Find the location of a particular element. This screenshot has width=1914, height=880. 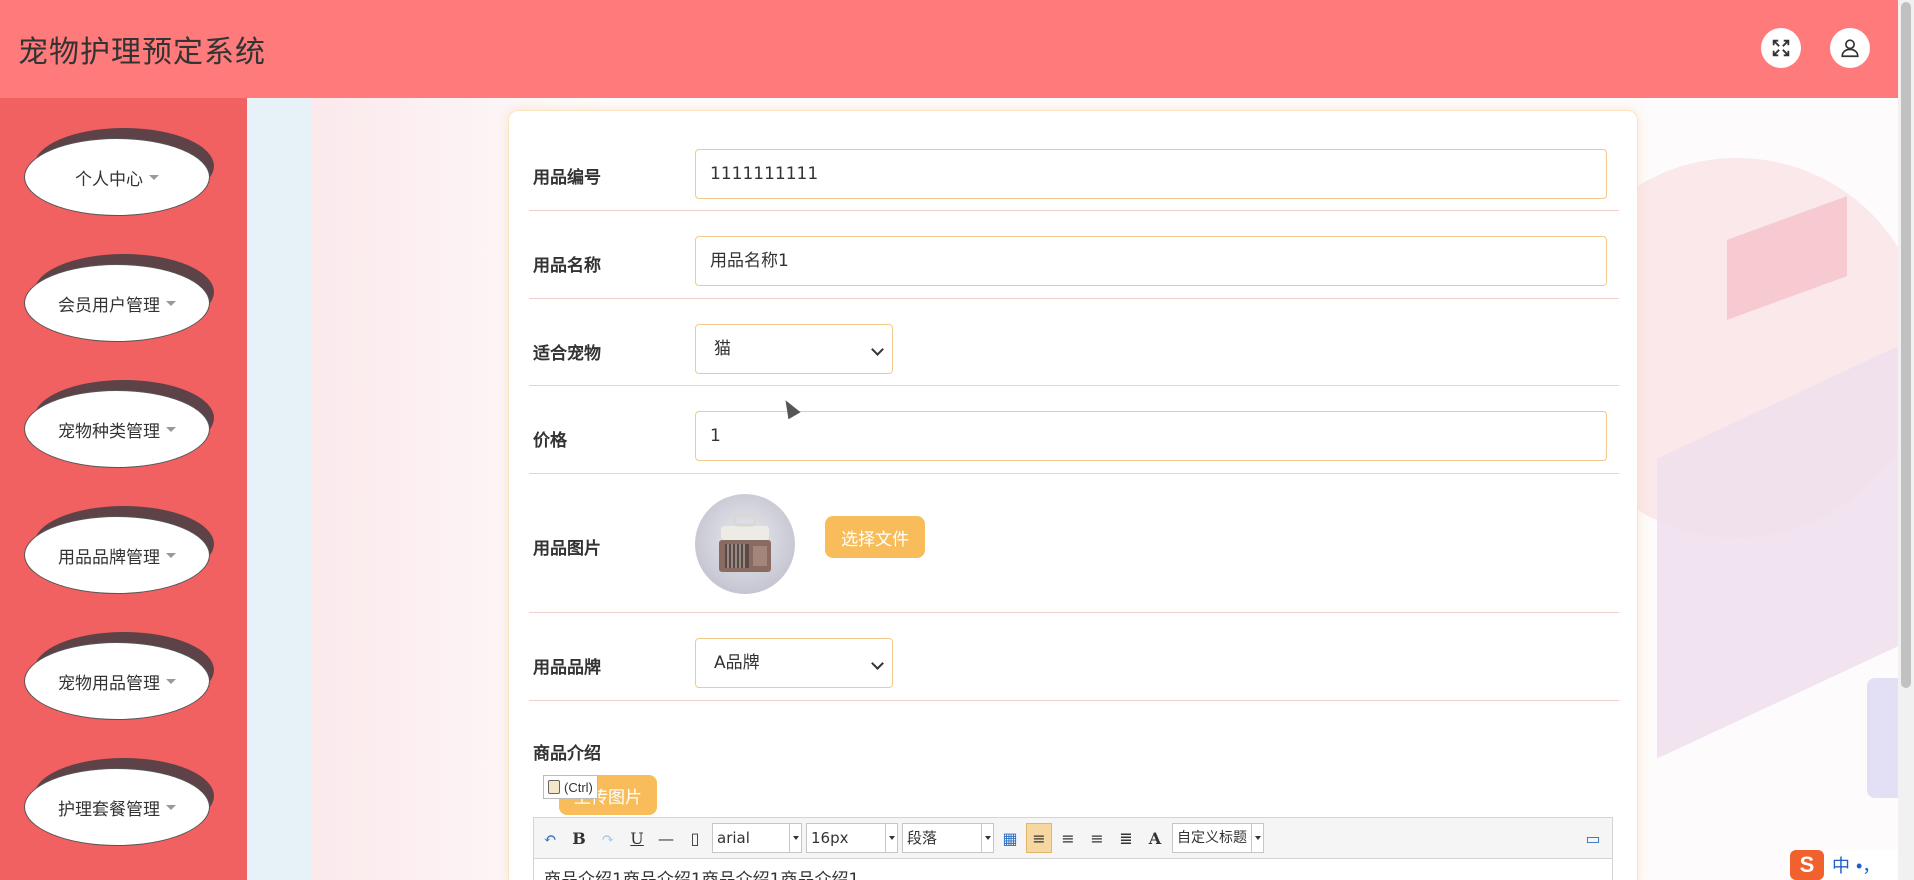

menu-pill: 护理套餐管理 is located at coordinates (117, 807).